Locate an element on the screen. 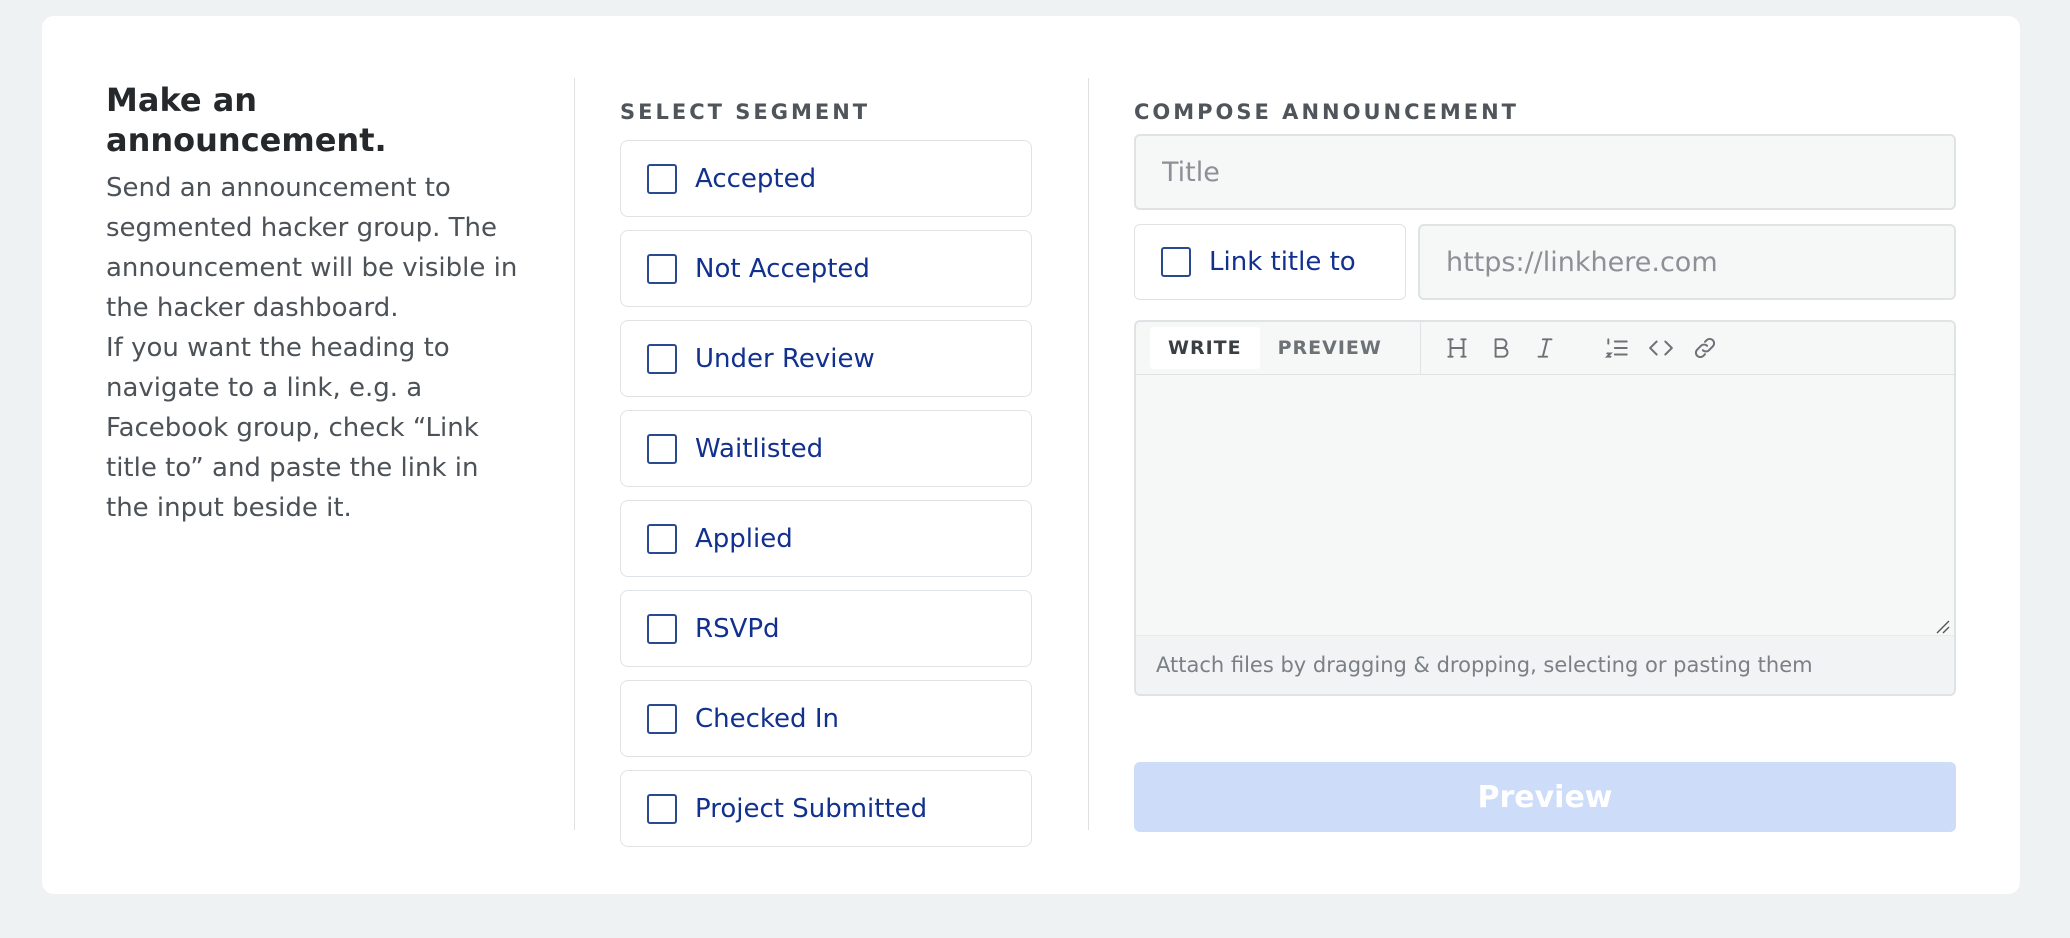 This screenshot has height=938, width=2070. compose-section-label: COMPOSE ANNOUNCEMENT is located at coordinates (1326, 112).